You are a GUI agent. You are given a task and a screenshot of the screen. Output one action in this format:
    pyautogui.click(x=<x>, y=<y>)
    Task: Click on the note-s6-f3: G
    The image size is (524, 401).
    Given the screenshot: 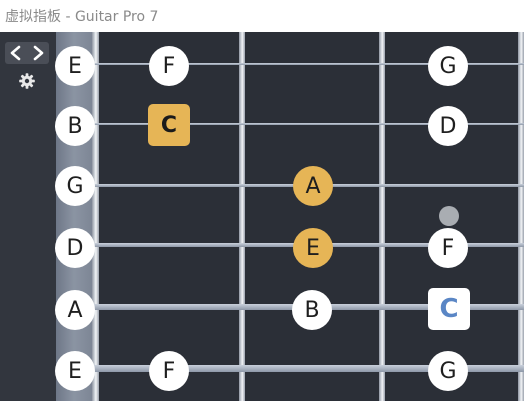 What is the action you would take?
    pyautogui.click(x=448, y=371)
    